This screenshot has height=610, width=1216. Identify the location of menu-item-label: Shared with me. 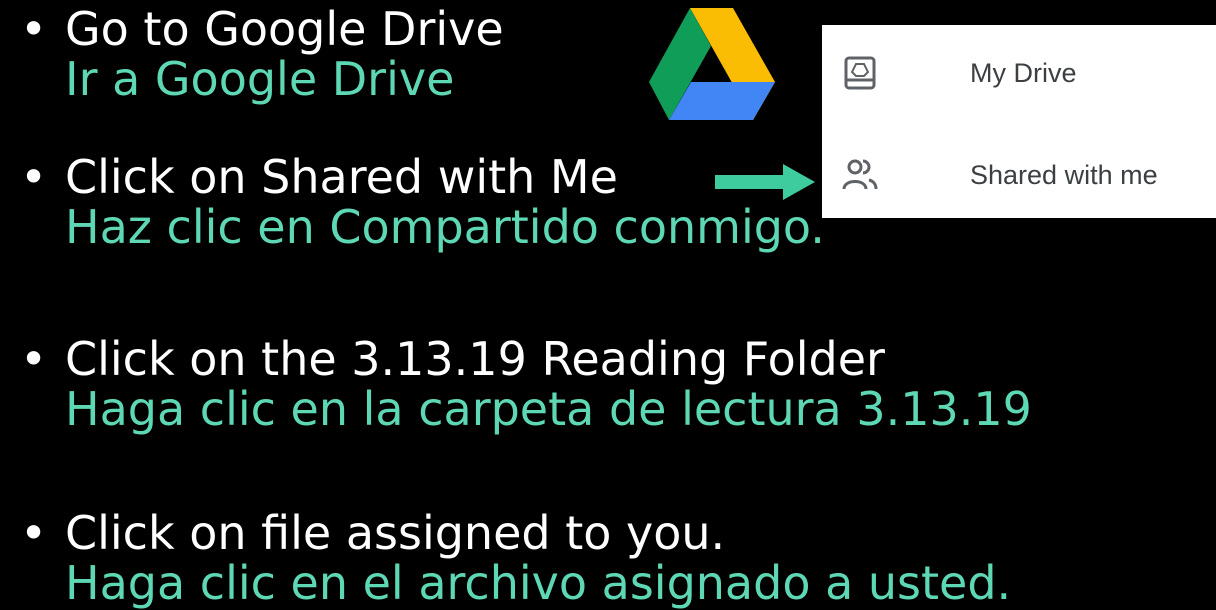
(1064, 175).